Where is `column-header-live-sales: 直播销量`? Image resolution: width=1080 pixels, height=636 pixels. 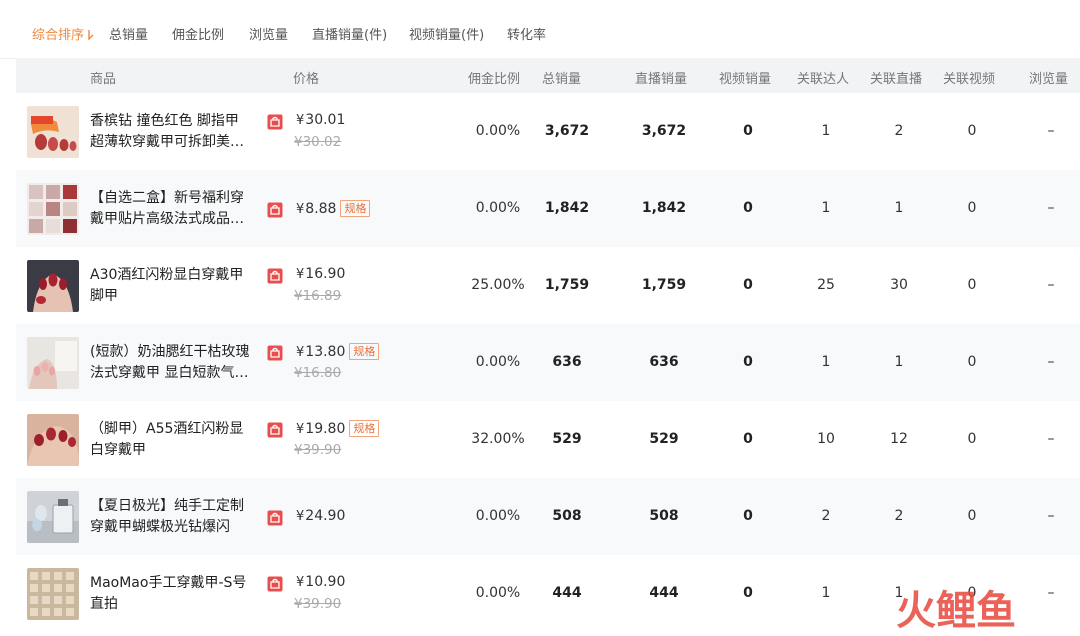 column-header-live-sales: 直播销量 is located at coordinates (661, 79).